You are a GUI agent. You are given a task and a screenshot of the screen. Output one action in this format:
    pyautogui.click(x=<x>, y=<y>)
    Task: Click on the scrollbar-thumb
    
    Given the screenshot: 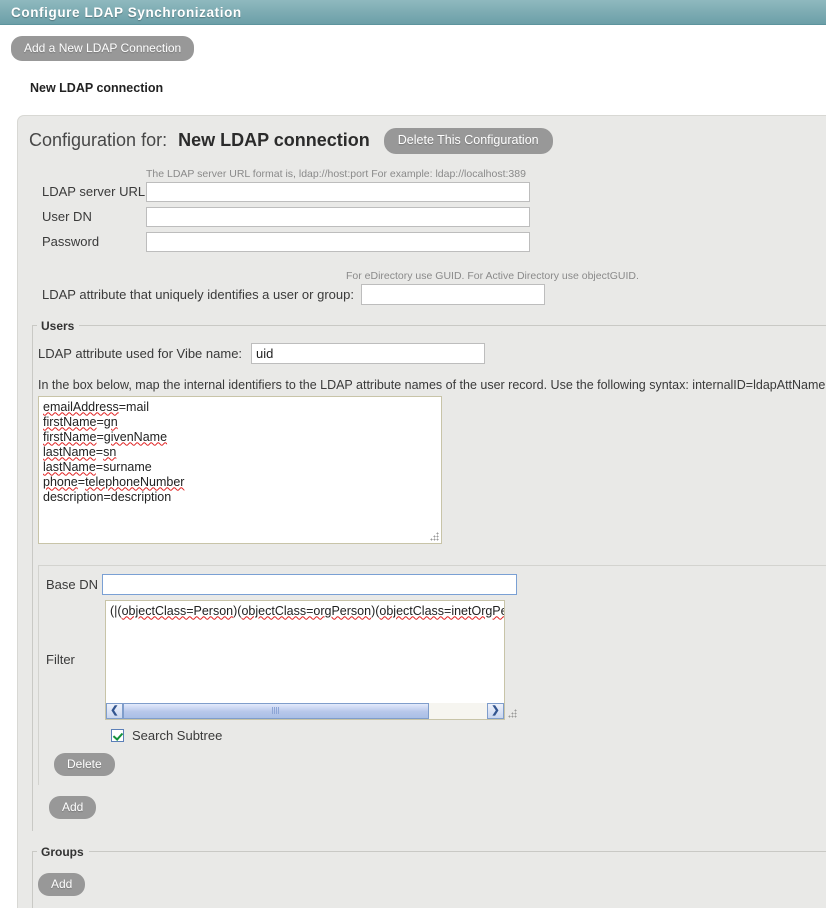 What is the action you would take?
    pyautogui.click(x=276, y=710)
    